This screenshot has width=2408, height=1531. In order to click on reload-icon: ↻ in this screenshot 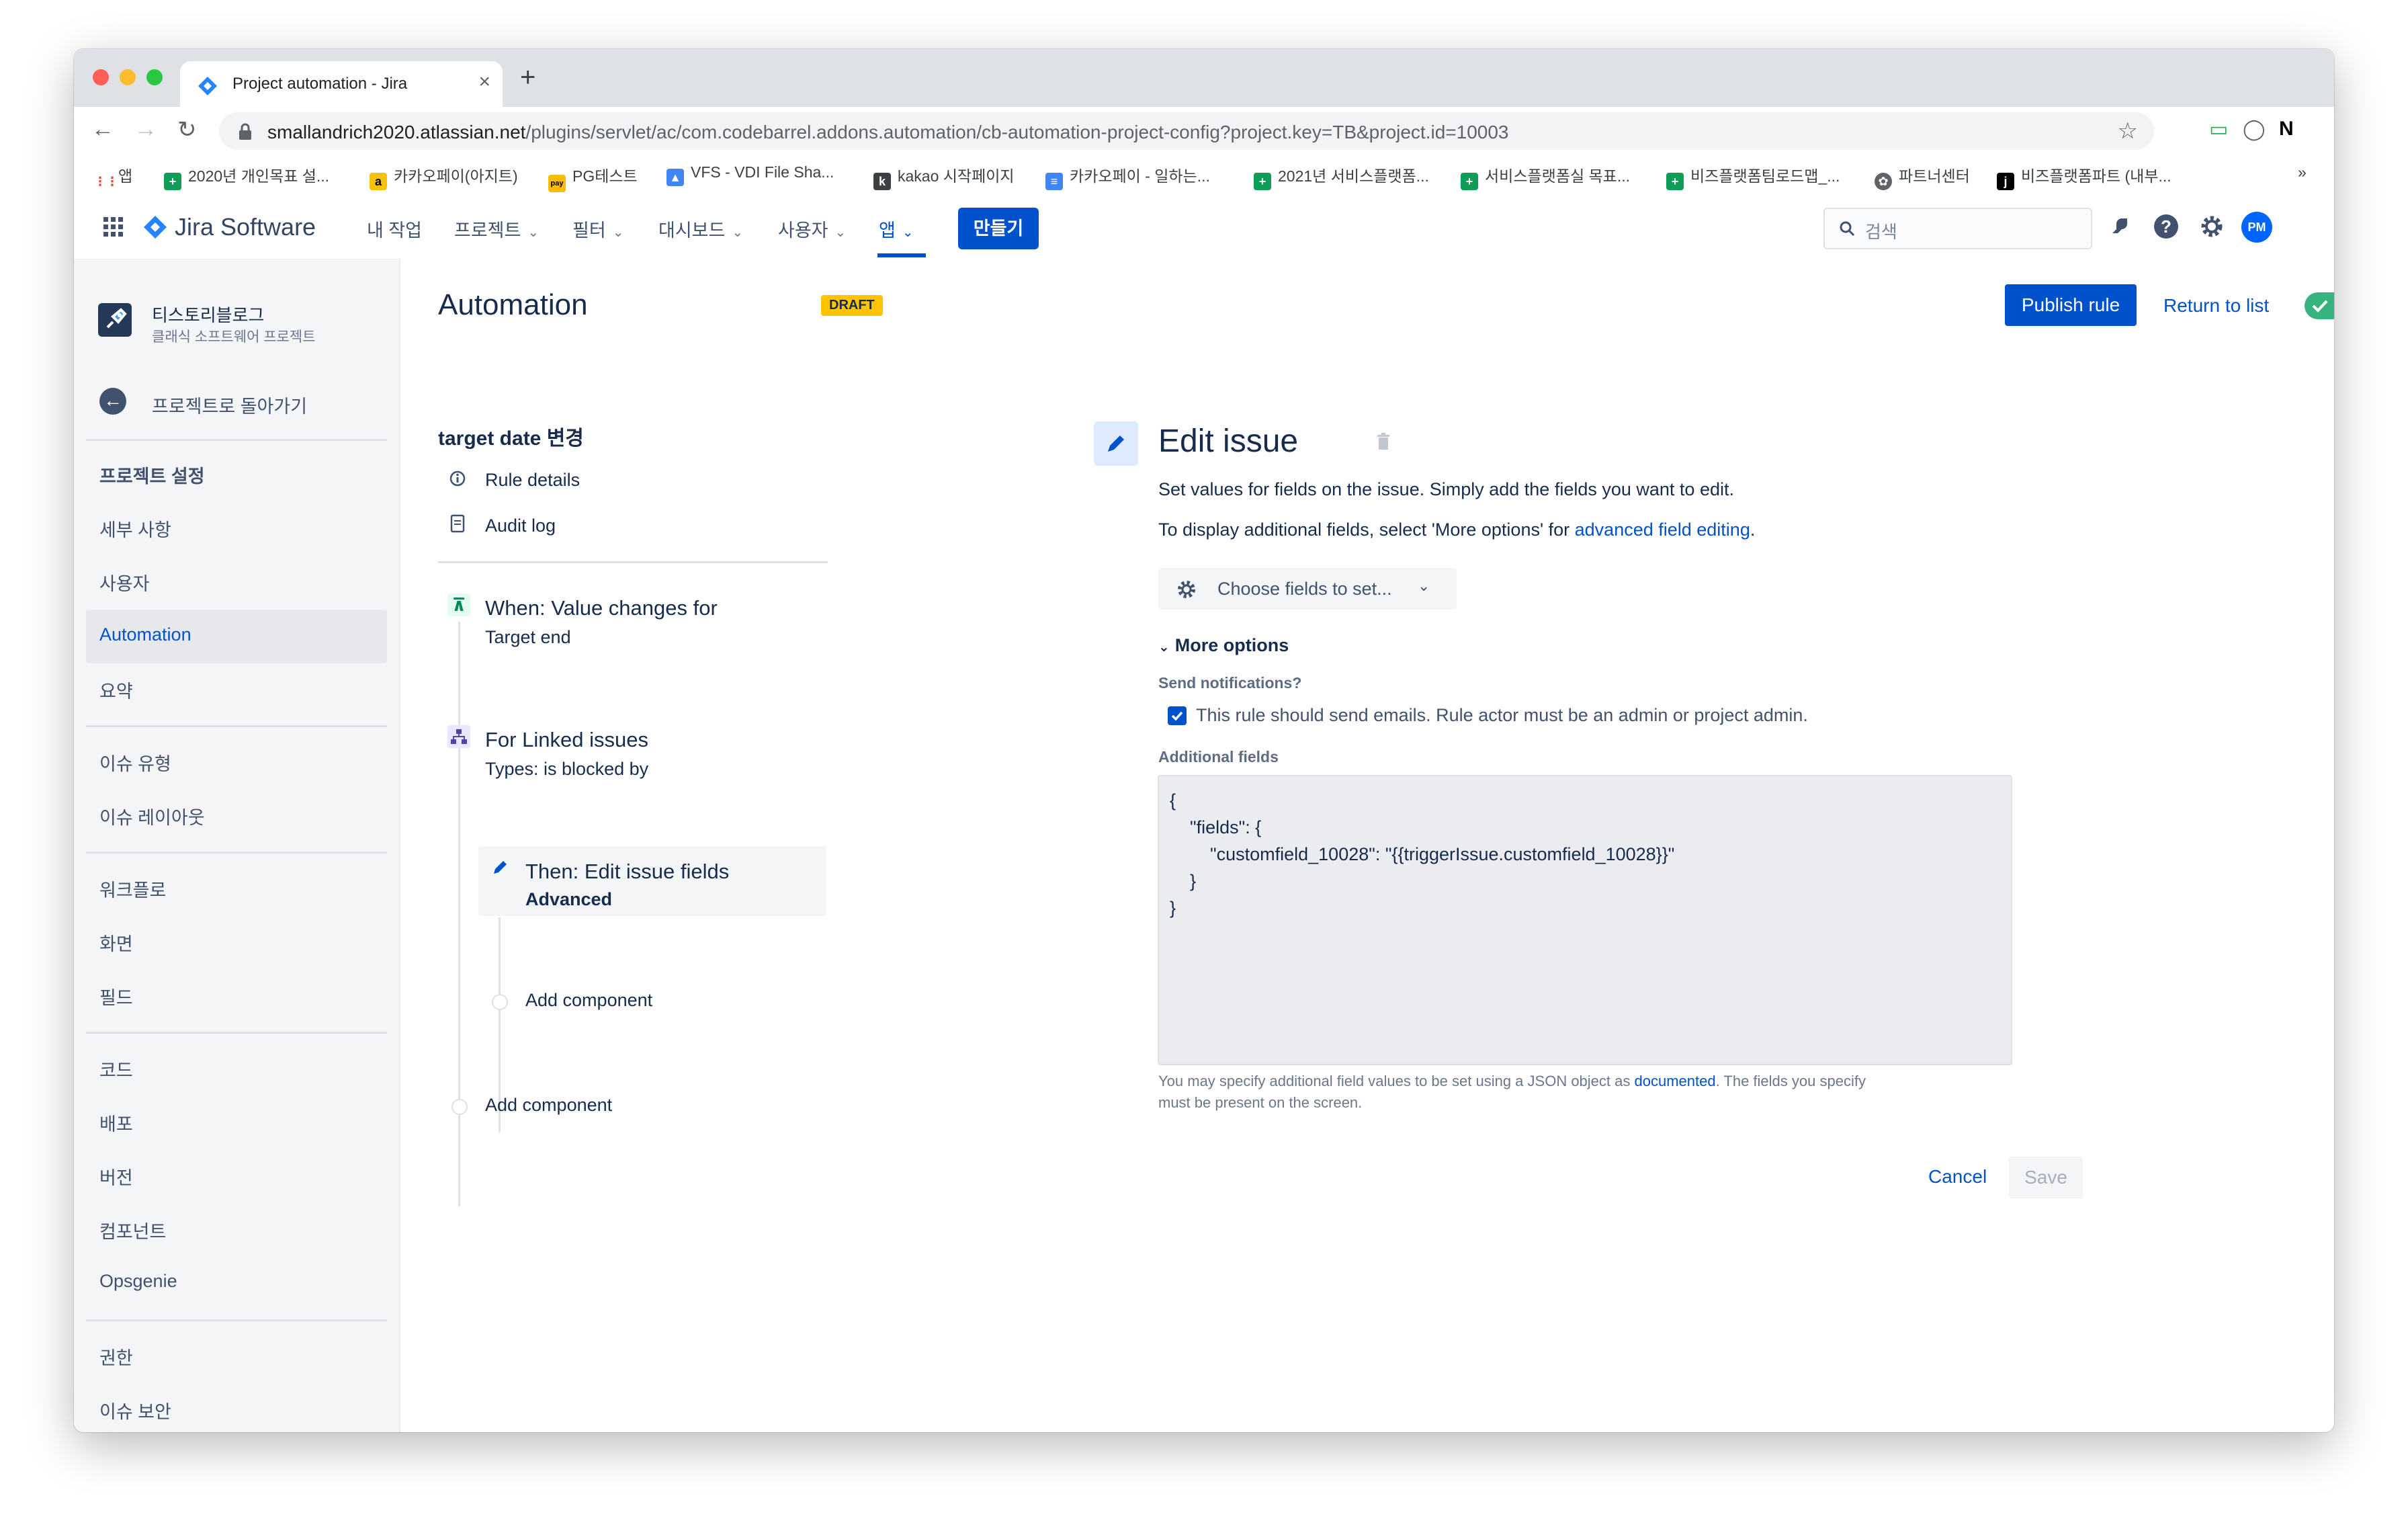, I will do `click(187, 129)`.